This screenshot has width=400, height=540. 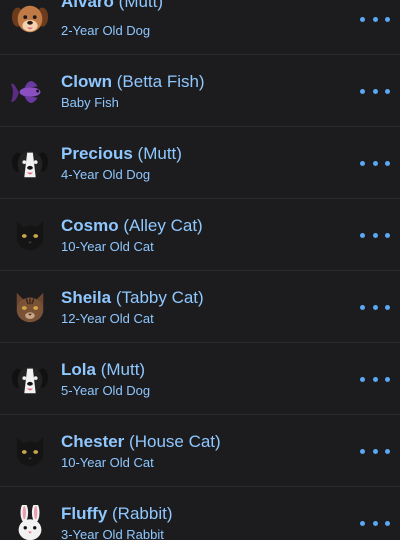 I want to click on pet-name: Lola, so click(x=78, y=369).